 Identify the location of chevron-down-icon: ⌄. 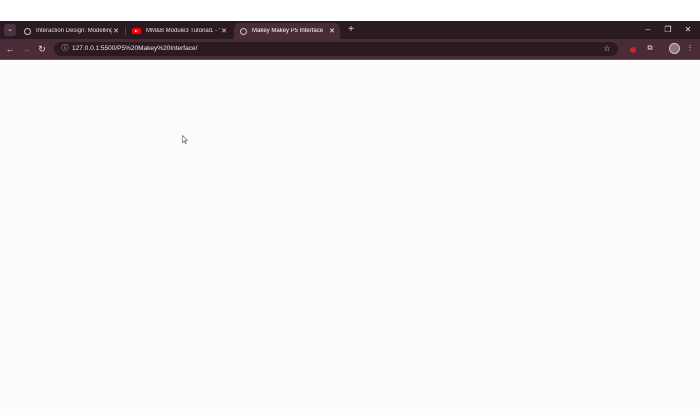
(10, 29).